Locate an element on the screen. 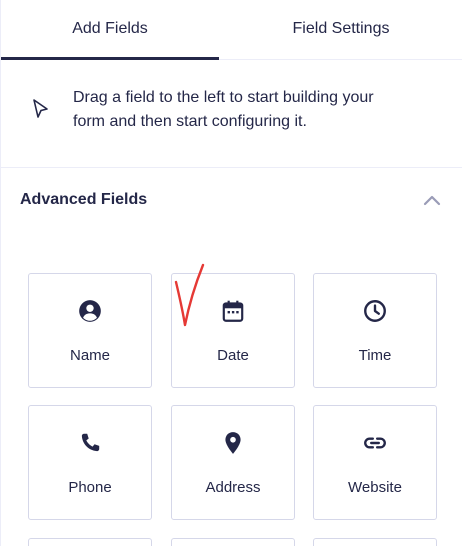 This screenshot has width=462, height=546. calendar-icon is located at coordinates (233, 311).